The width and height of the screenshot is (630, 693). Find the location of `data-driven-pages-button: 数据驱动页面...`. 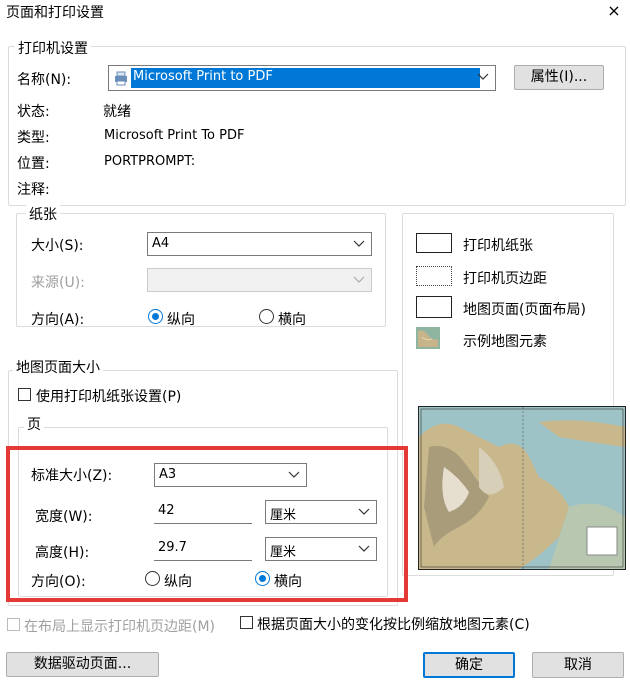

data-driven-pages-button: 数据驱动页面... is located at coordinates (82, 664).